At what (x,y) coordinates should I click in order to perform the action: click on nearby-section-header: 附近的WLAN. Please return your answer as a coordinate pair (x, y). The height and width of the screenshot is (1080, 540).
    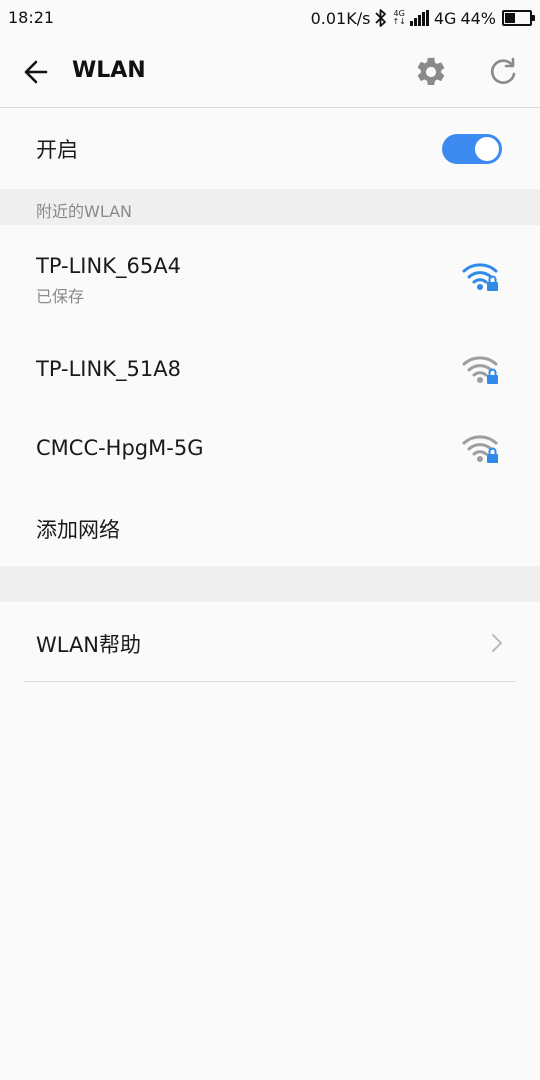
    Looking at the image, I should click on (270, 207).